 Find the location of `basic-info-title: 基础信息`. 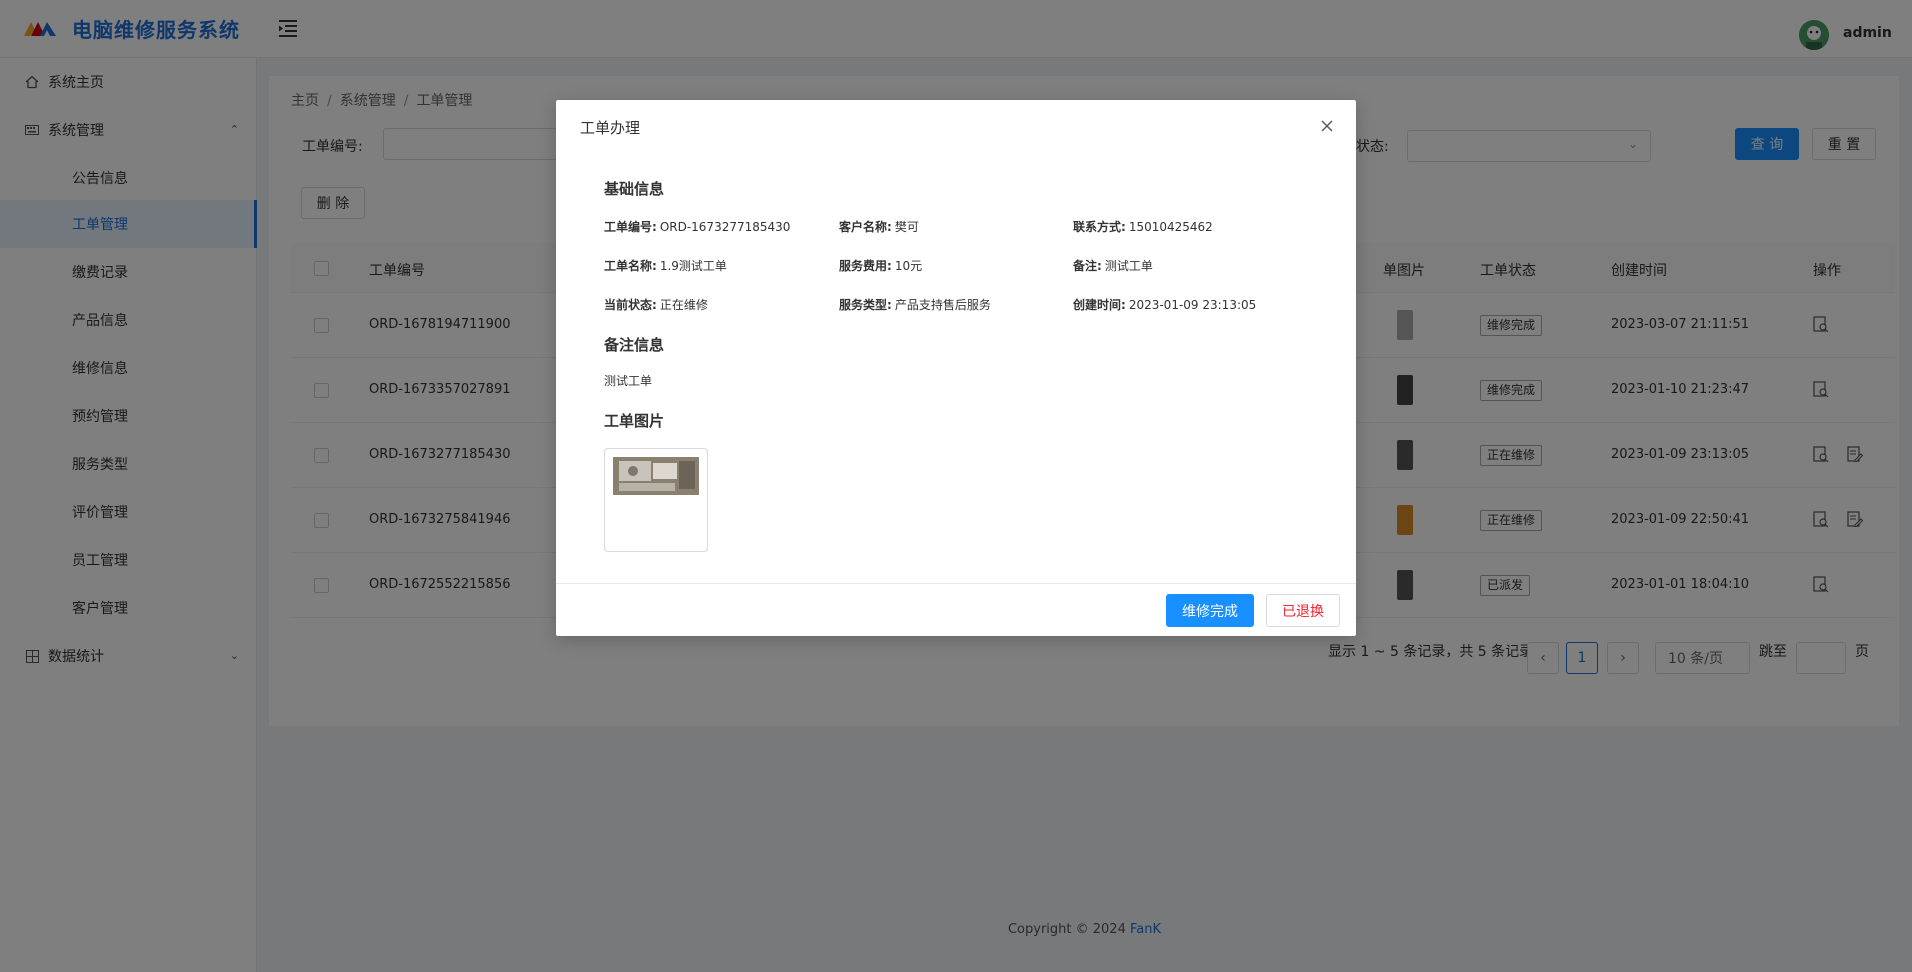

basic-info-title: 基础信息 is located at coordinates (634, 189).